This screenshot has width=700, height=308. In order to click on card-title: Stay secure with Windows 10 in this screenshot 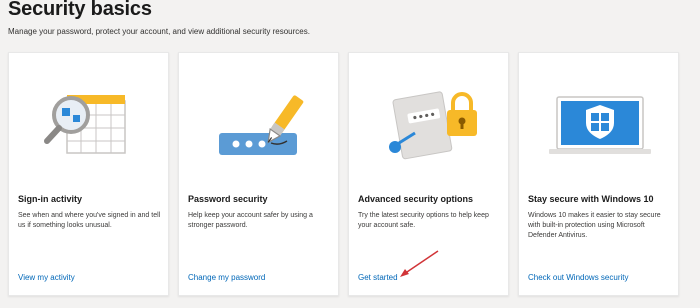, I will do `click(591, 199)`.